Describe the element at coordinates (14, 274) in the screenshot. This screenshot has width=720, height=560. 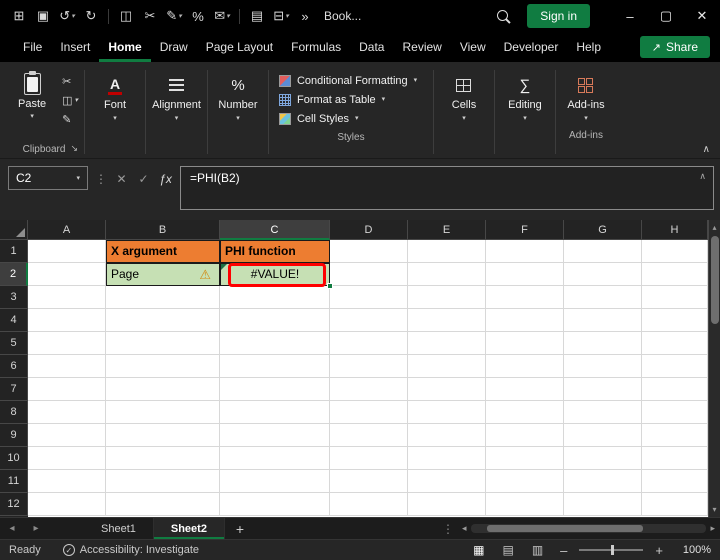
I see `row-header-2: 2` at that location.